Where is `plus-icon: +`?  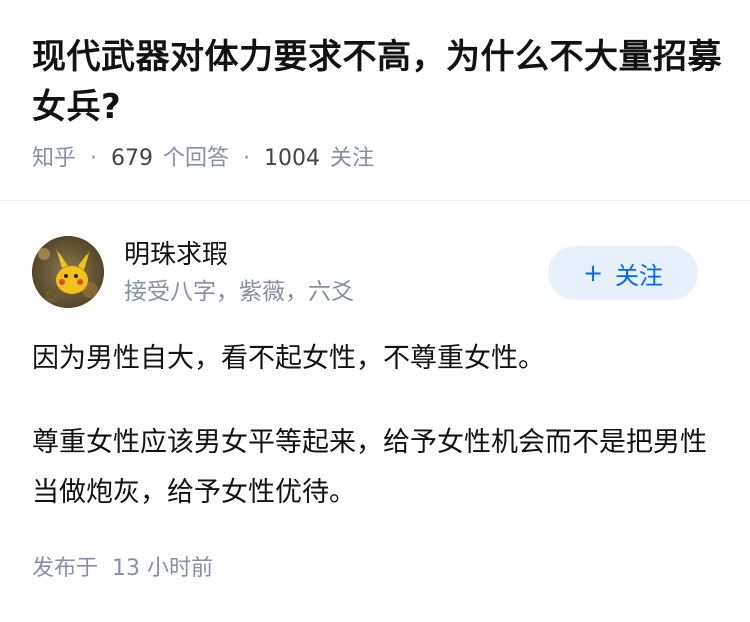 plus-icon: + is located at coordinates (593, 273).